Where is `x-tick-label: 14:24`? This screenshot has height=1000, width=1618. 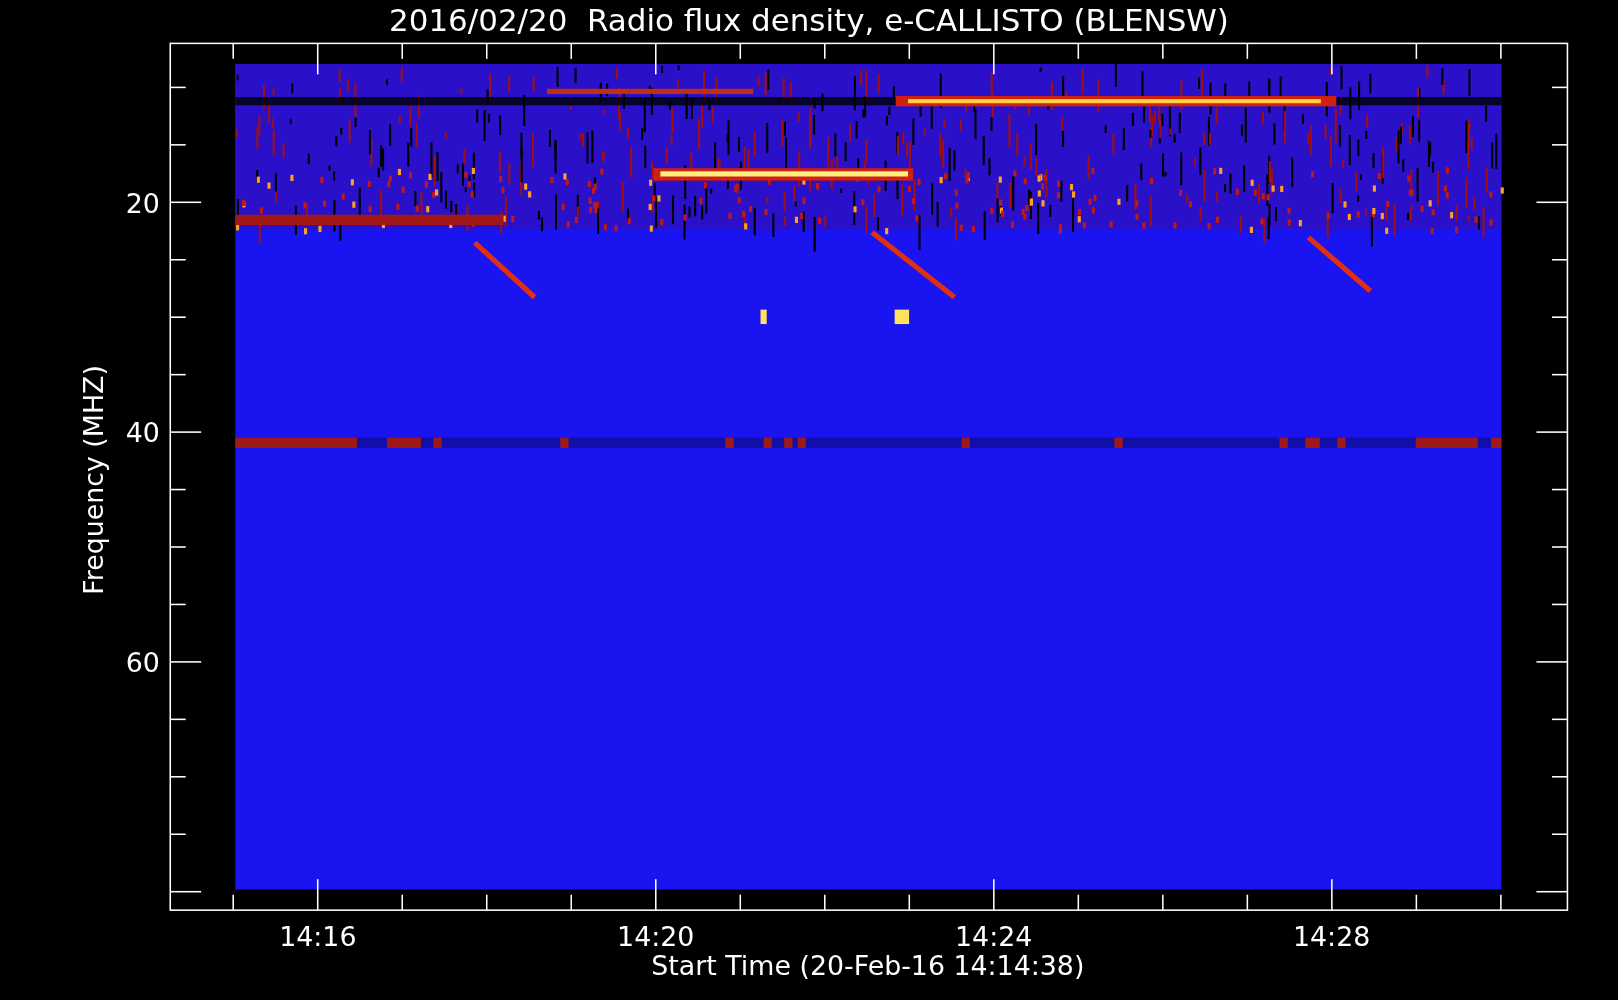 x-tick-label: 14:24 is located at coordinates (994, 937).